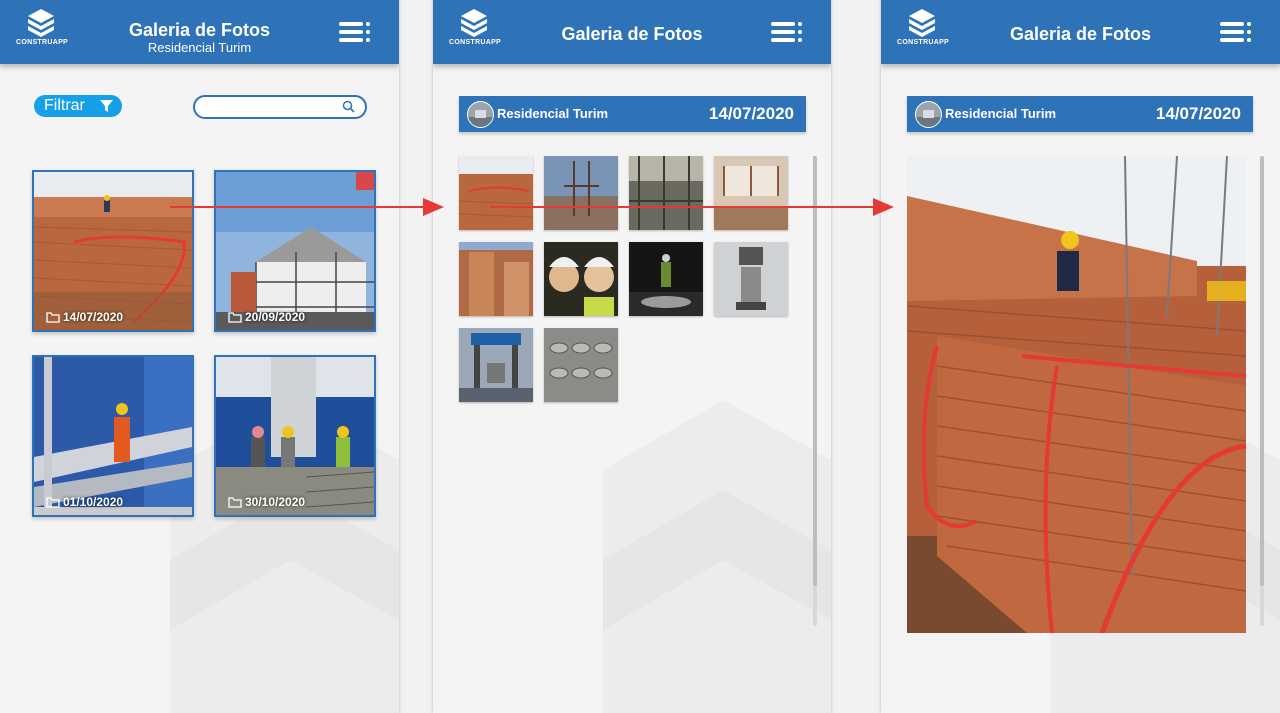  I want to click on filter-label: Filtrar, so click(64, 105).